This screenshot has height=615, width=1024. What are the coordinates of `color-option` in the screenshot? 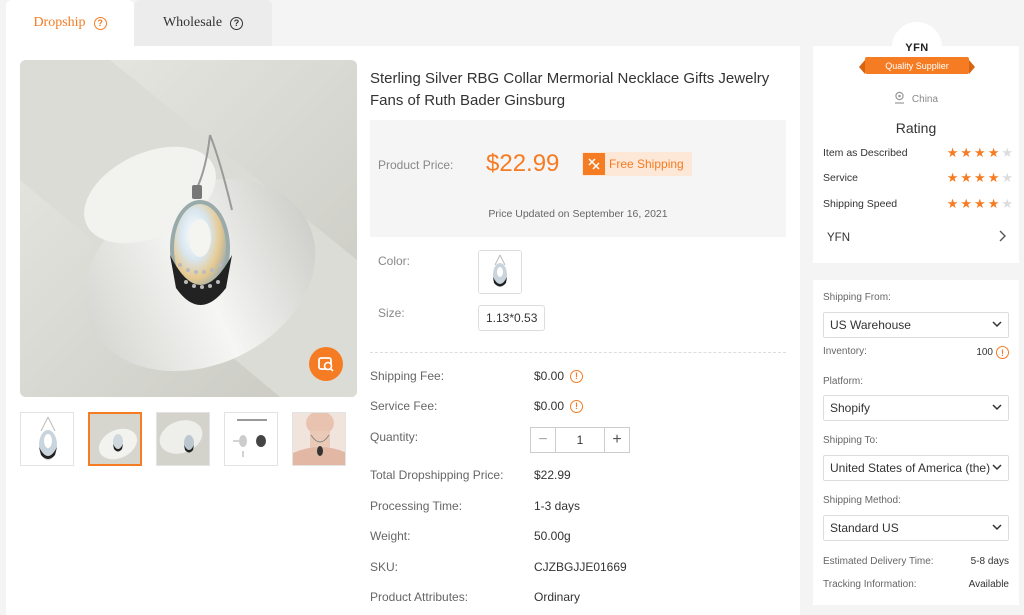 It's located at (500, 272).